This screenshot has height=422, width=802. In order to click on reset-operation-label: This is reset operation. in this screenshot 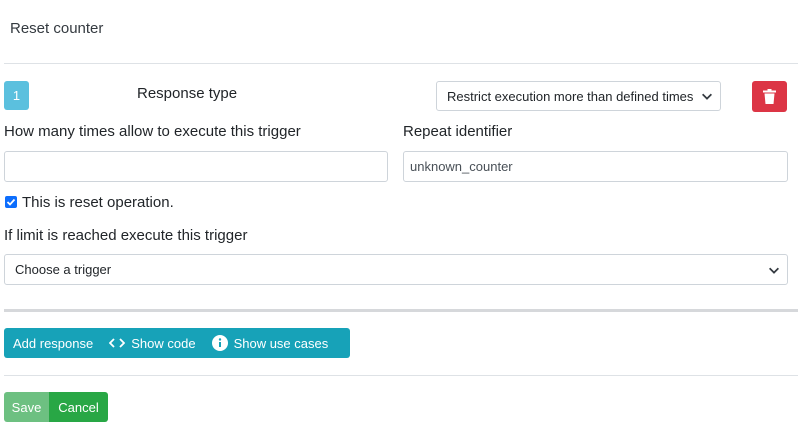, I will do `click(98, 202)`.